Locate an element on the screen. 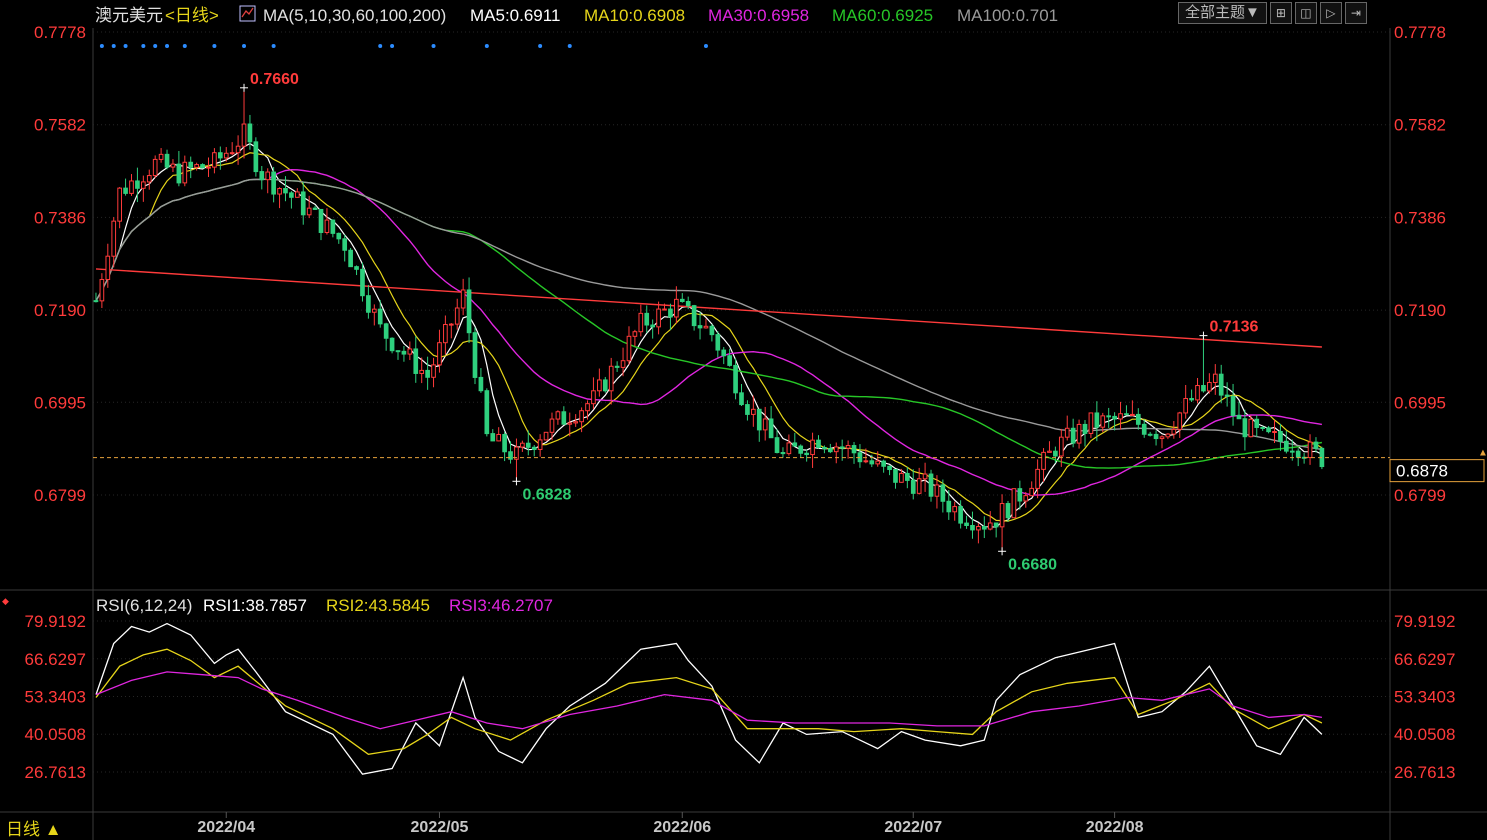 The image size is (1487, 840). layout-columns-icon: ◫ is located at coordinates (1305, 13).